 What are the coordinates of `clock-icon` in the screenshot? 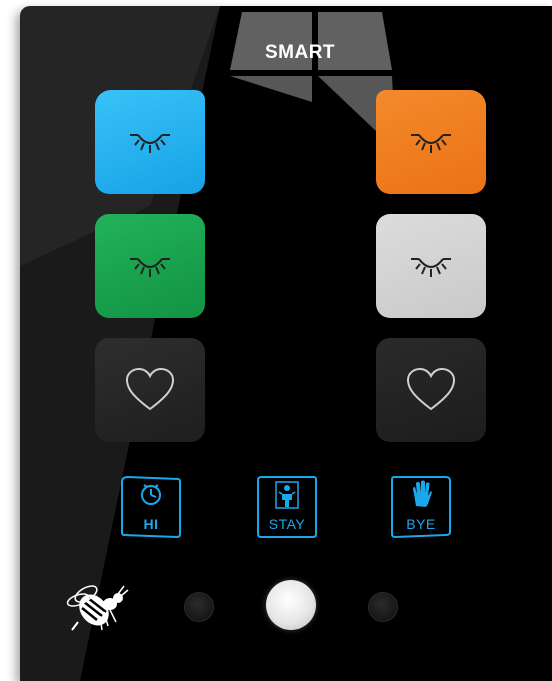 It's located at (151, 494).